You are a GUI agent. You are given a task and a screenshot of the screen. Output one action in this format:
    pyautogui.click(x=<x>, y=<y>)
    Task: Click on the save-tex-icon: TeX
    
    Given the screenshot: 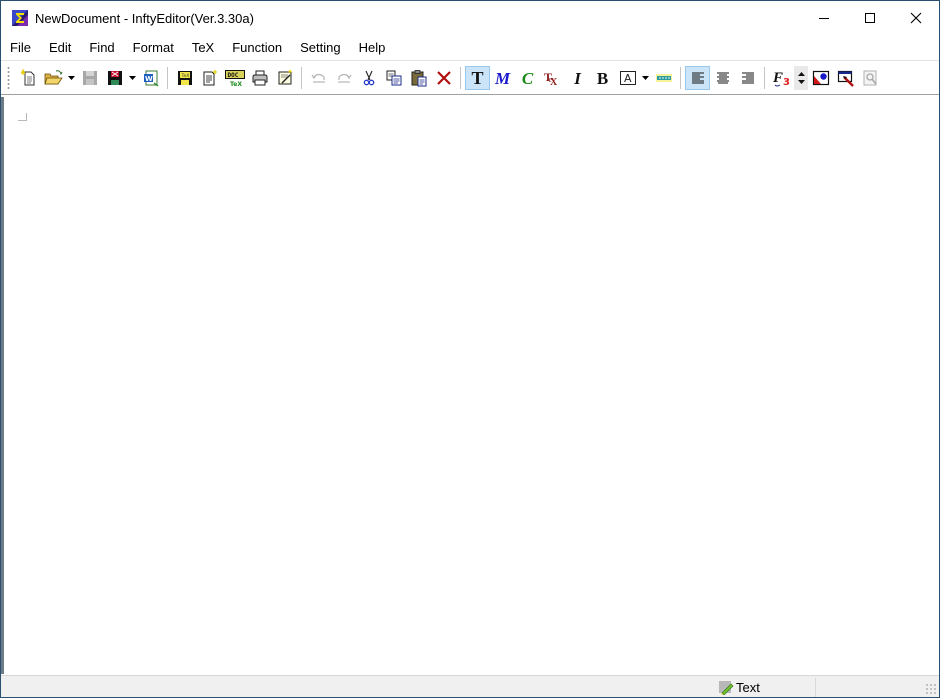 What is the action you would take?
    pyautogui.click(x=184, y=78)
    